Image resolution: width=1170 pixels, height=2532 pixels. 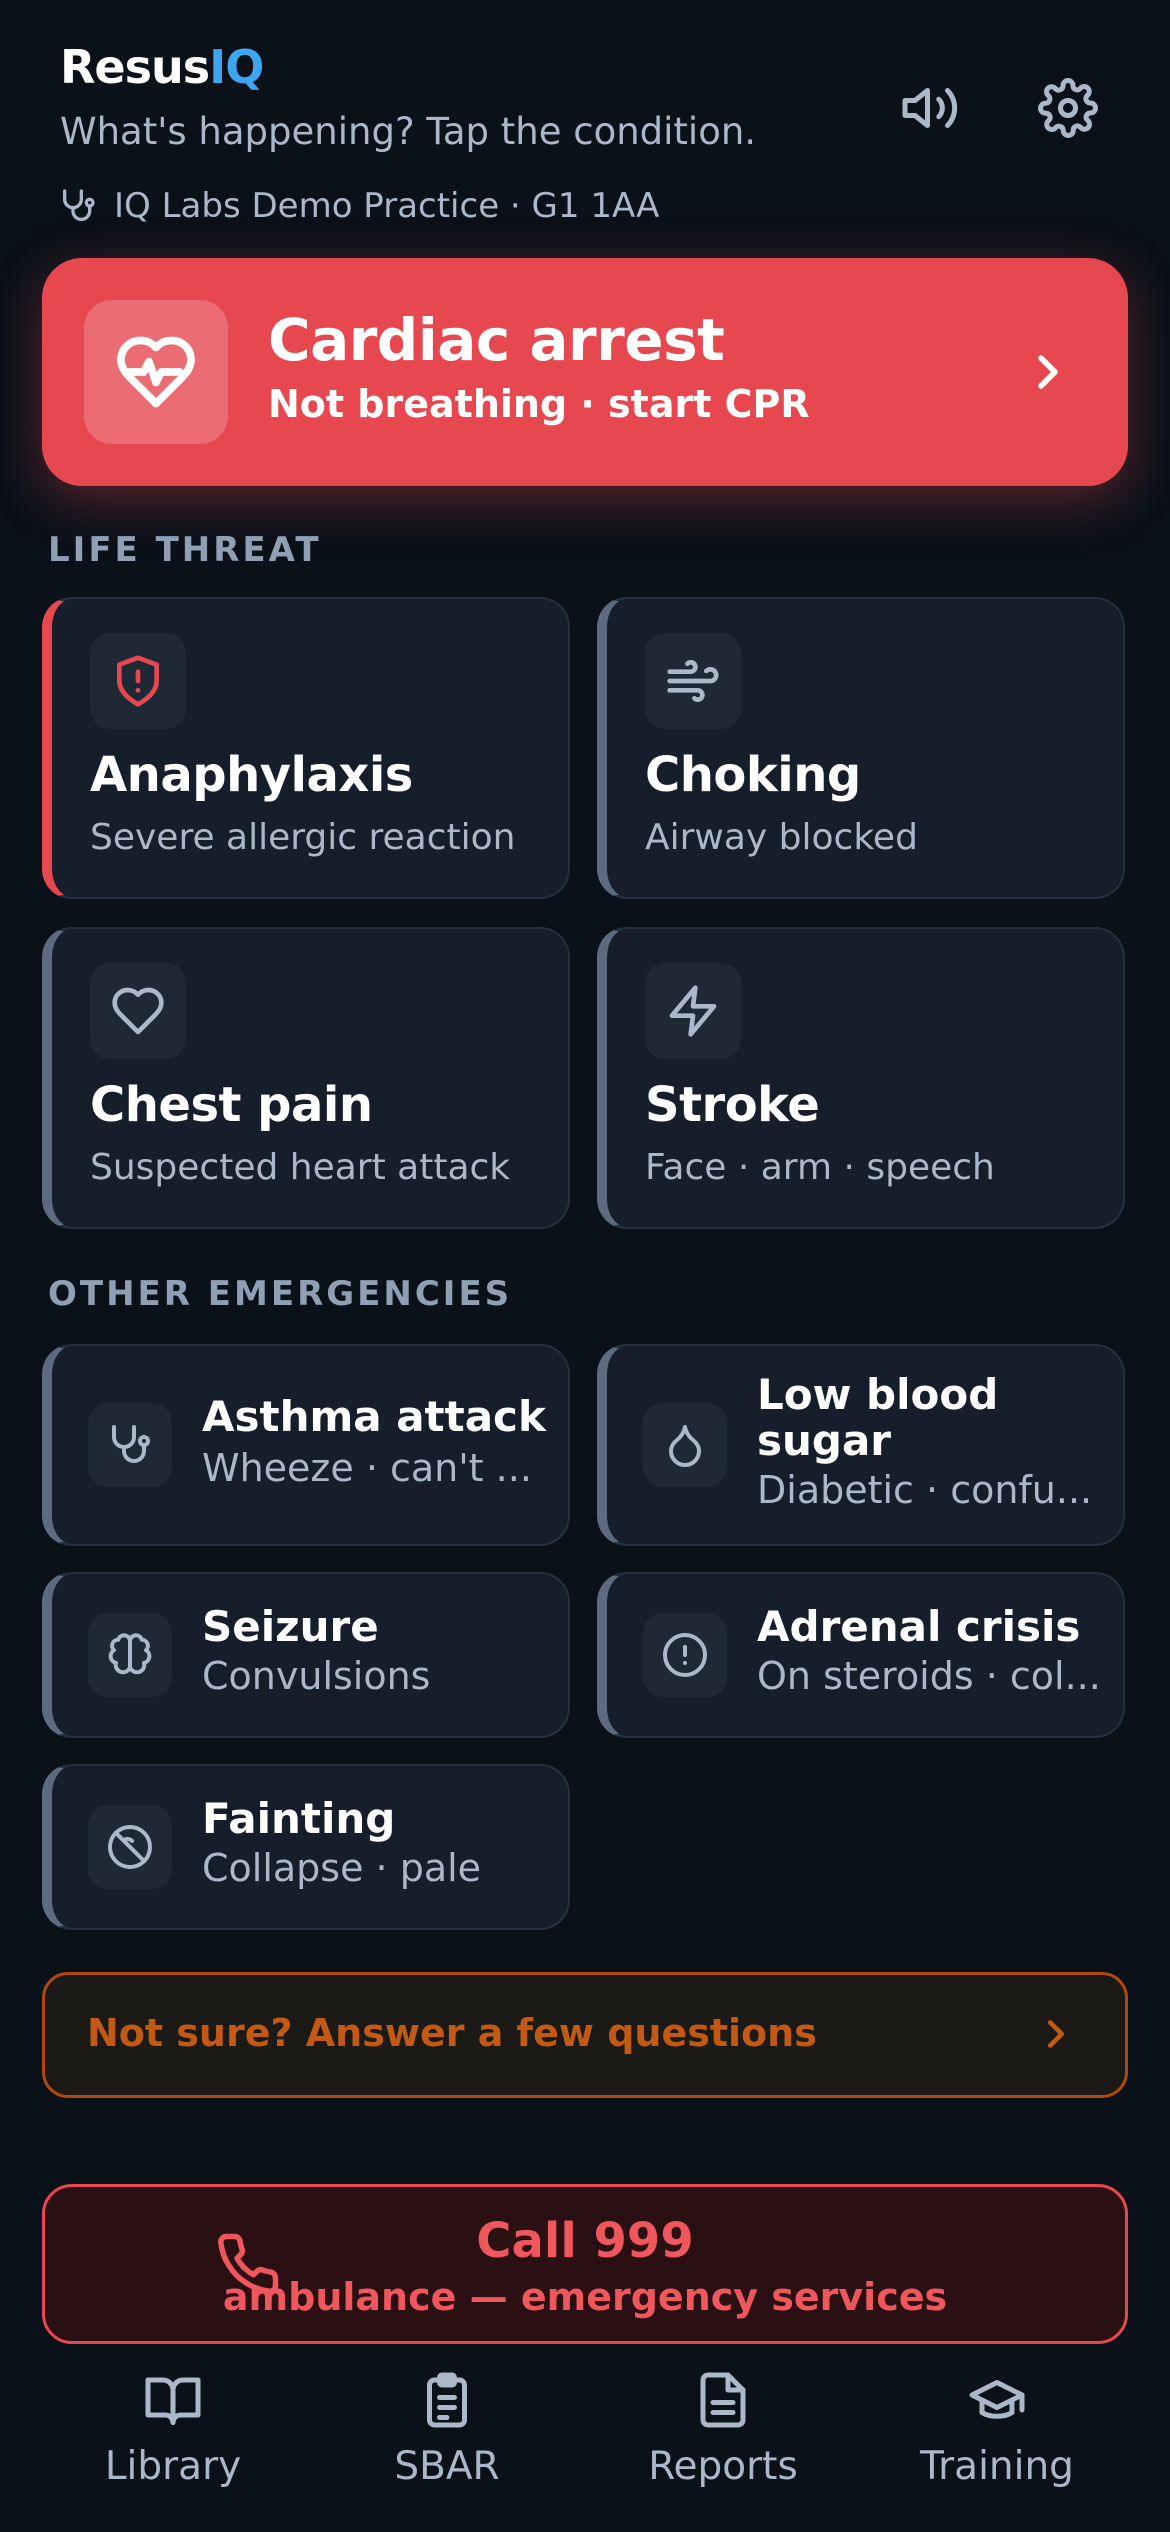 What do you see at coordinates (997, 2466) in the screenshot?
I see `nav-label: Training` at bounding box center [997, 2466].